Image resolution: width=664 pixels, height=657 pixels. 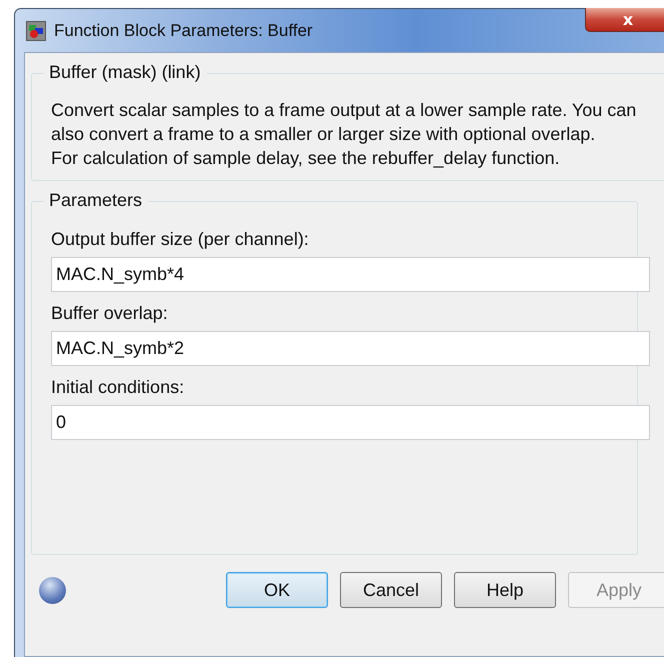 What do you see at coordinates (110, 313) in the screenshot?
I see `field-label: Buffer overlap:` at bounding box center [110, 313].